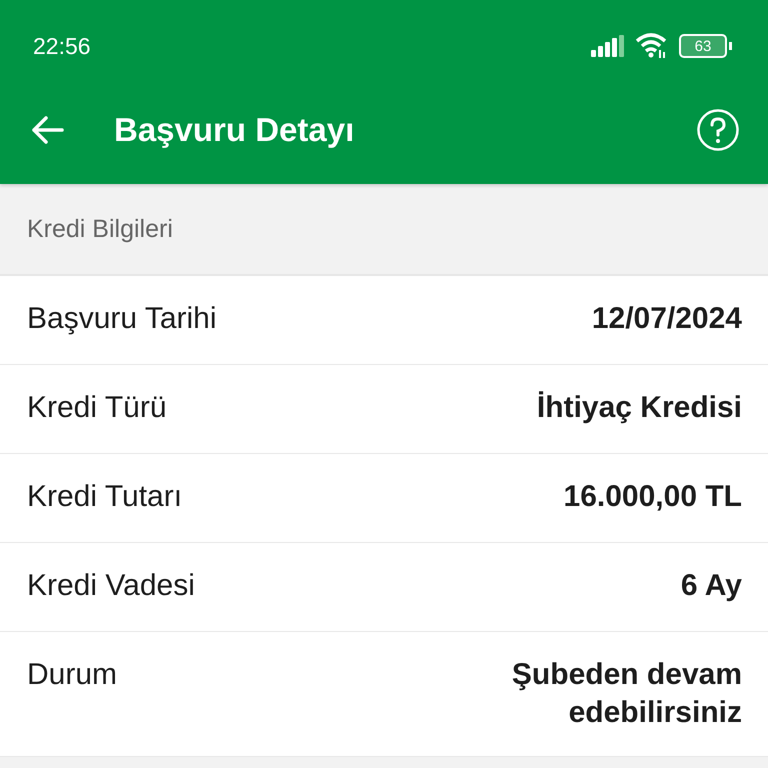 The image size is (768, 768). Describe the element at coordinates (667, 319) in the screenshot. I see `detail-value: 12/07/2024` at that location.